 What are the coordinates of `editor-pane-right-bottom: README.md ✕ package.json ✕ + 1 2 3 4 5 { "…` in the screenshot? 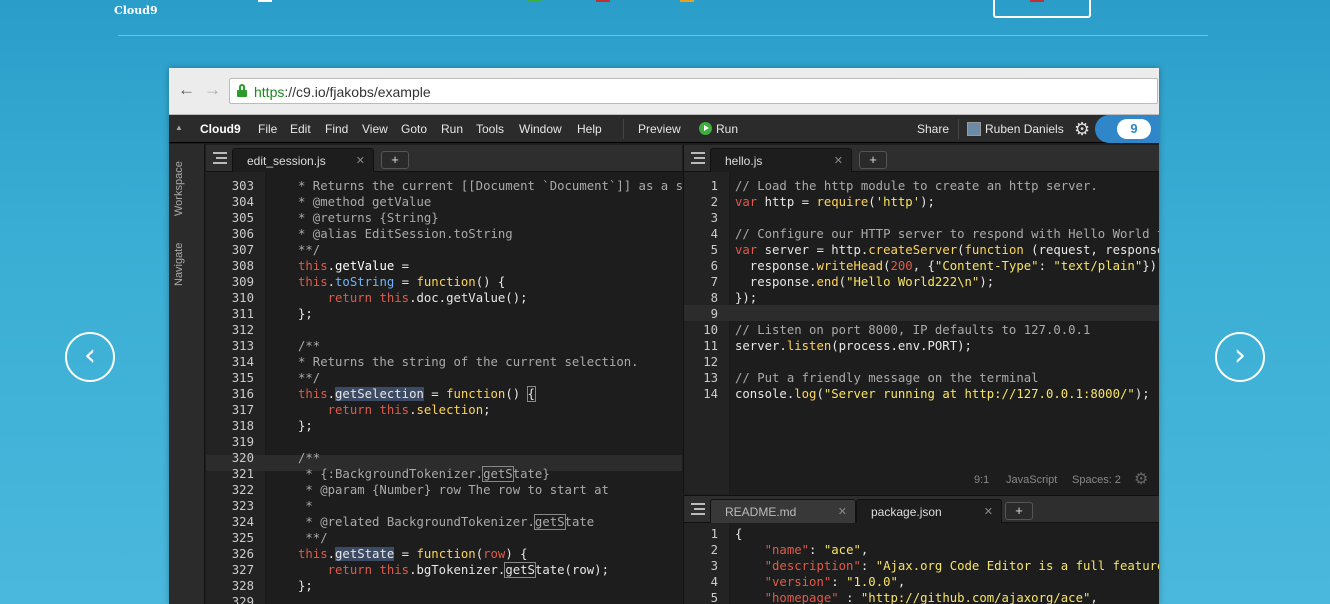 It's located at (921, 549).